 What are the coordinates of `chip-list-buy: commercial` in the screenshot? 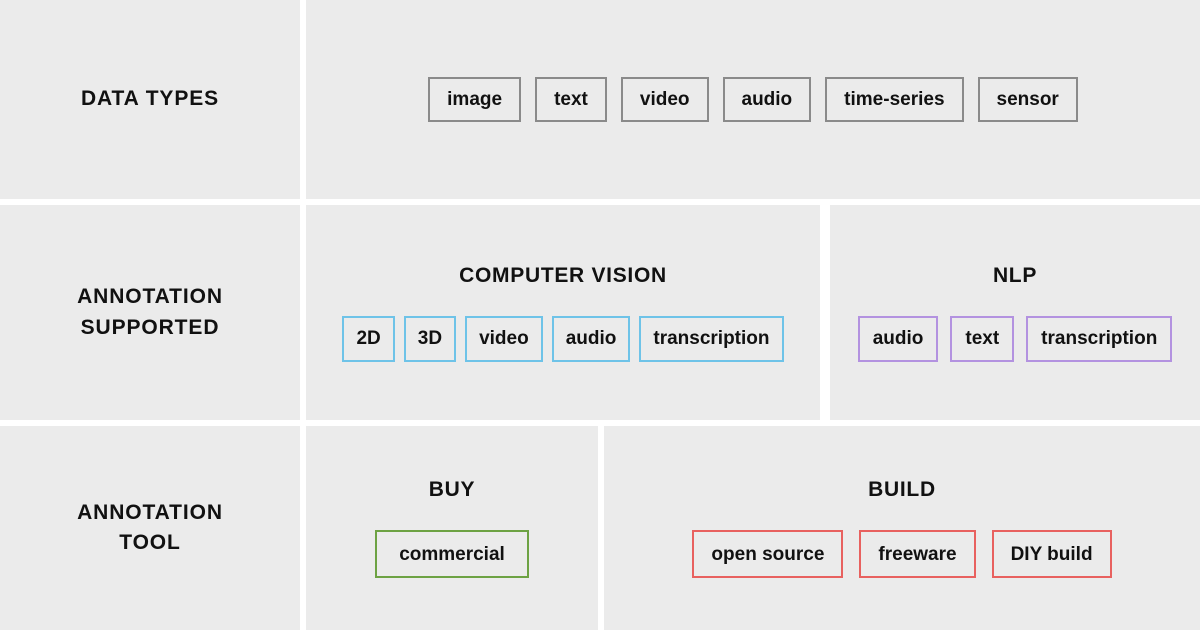 It's located at (452, 554).